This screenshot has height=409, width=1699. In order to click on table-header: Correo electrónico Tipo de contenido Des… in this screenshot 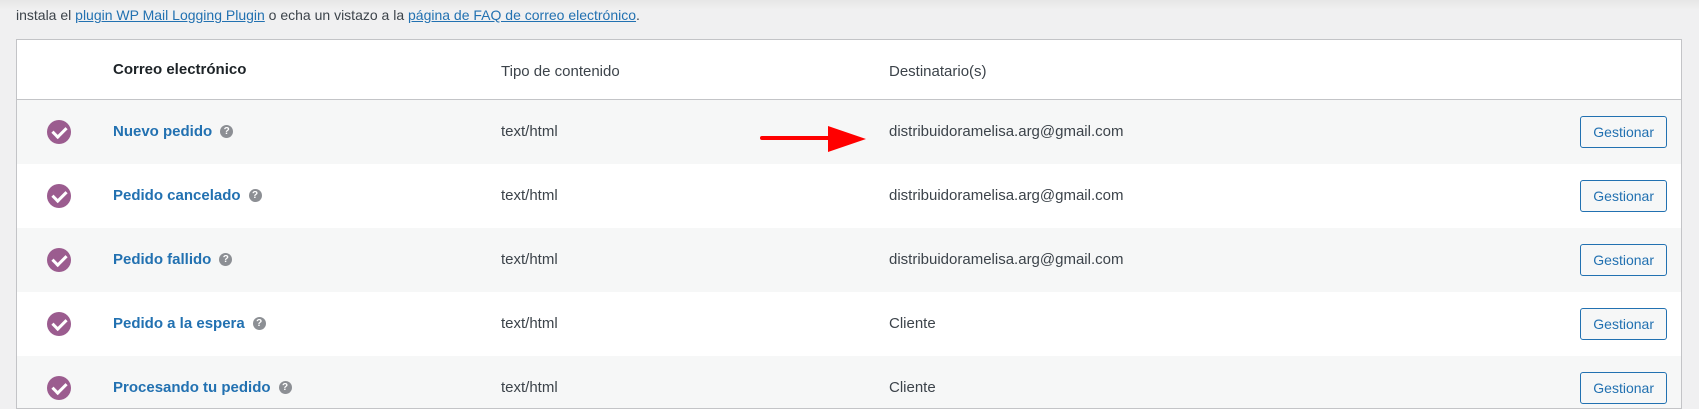, I will do `click(849, 70)`.